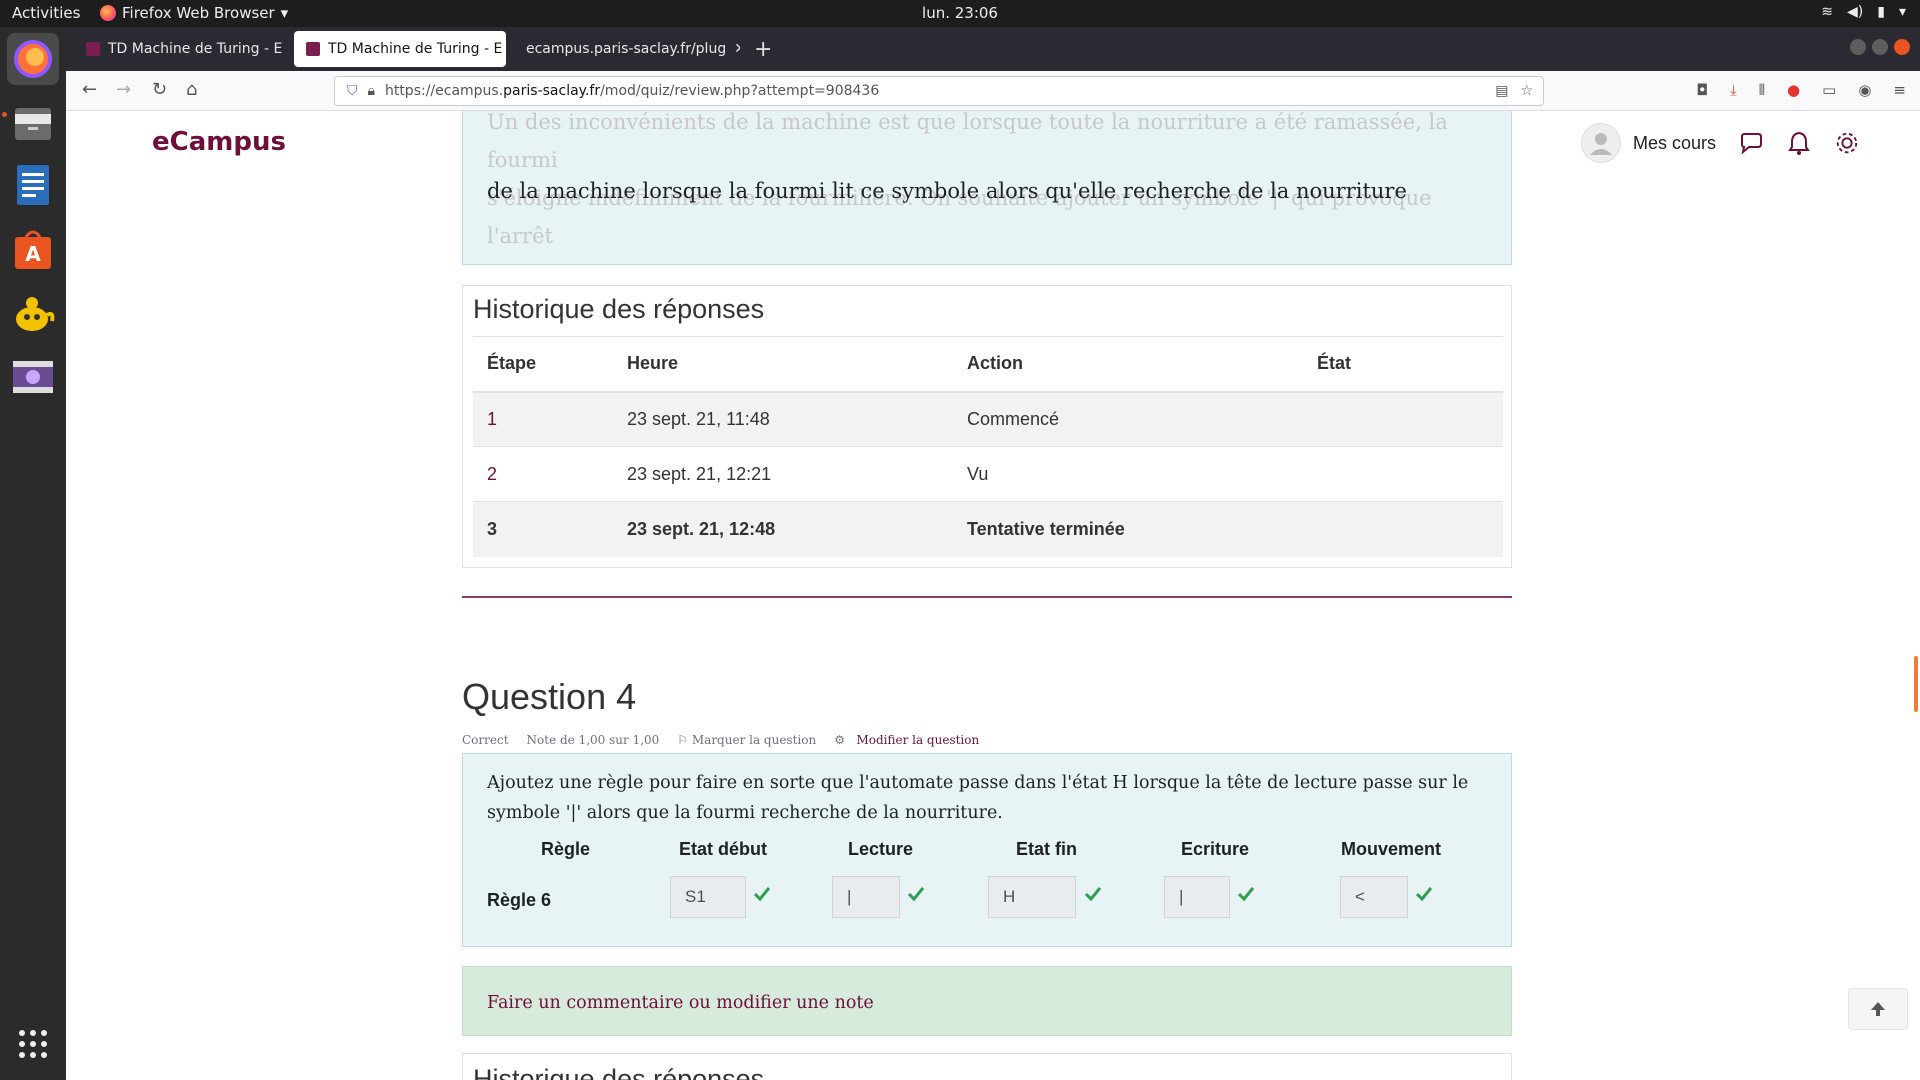 Image resolution: width=1920 pixels, height=1080 pixels. Describe the element at coordinates (1847, 143) in the screenshot. I see `gear-icon` at that location.